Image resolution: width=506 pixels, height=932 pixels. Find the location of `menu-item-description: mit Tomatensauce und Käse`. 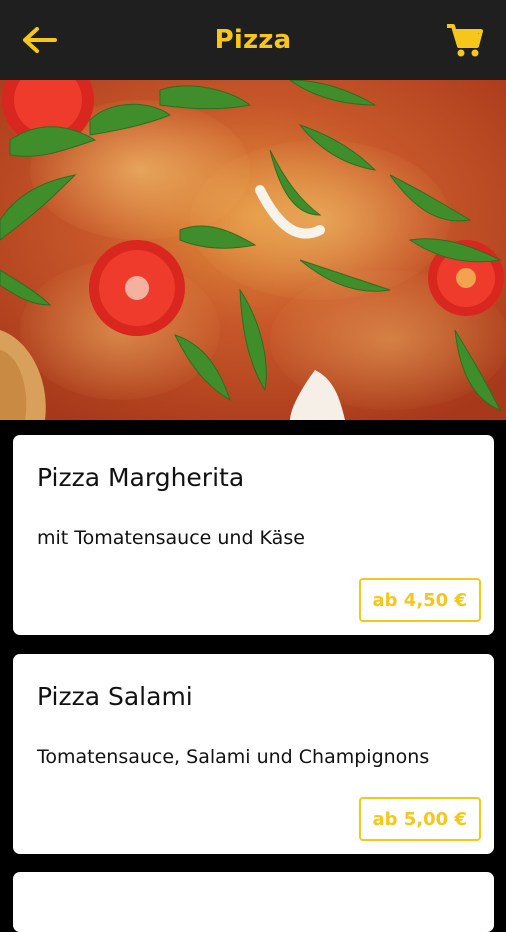

menu-item-description: mit Tomatensauce und Käse is located at coordinates (171, 538).